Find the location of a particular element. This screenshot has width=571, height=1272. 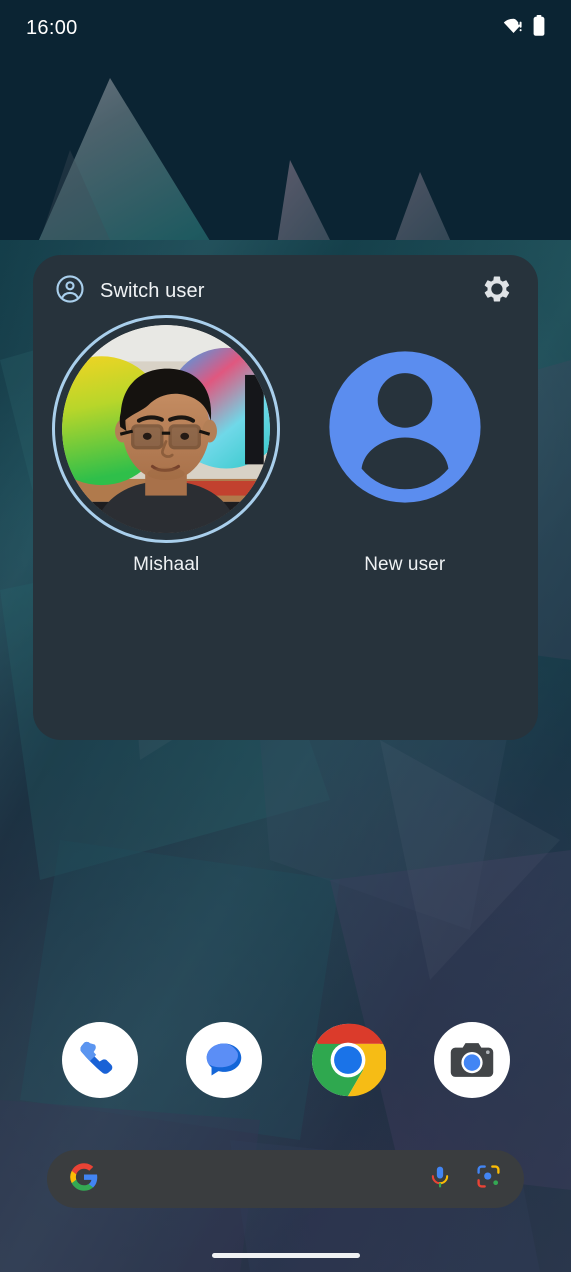

user-item-new-user: New user is located at coordinates (405, 444).